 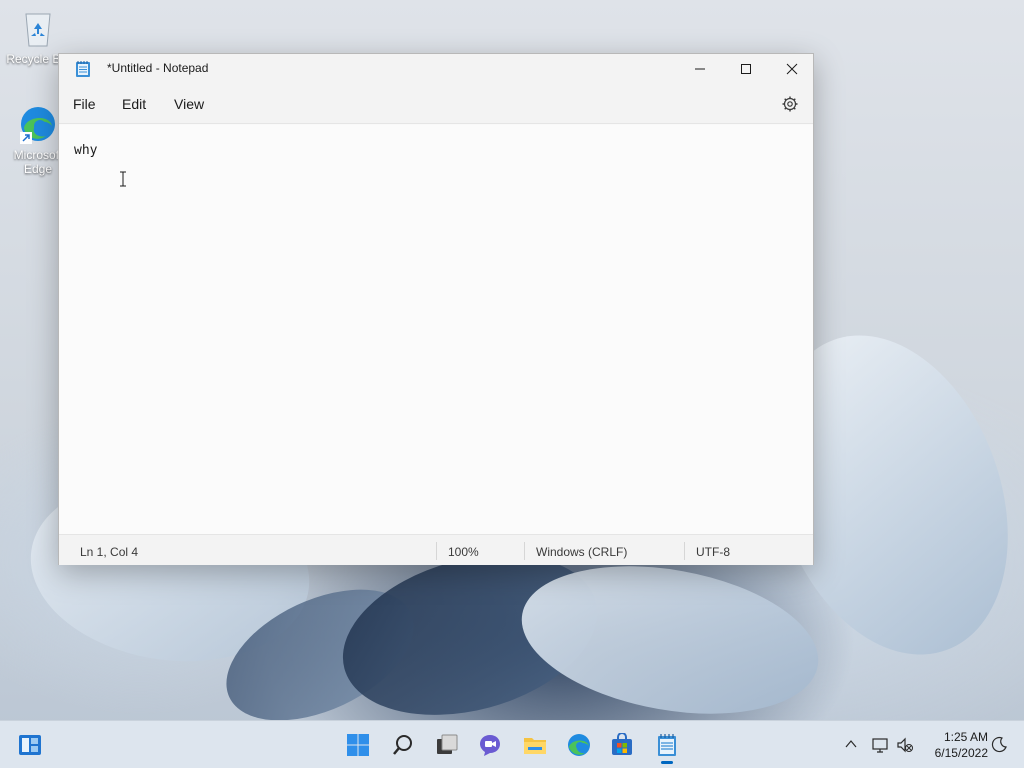 I want to click on editor-content: why, so click(x=86, y=150).